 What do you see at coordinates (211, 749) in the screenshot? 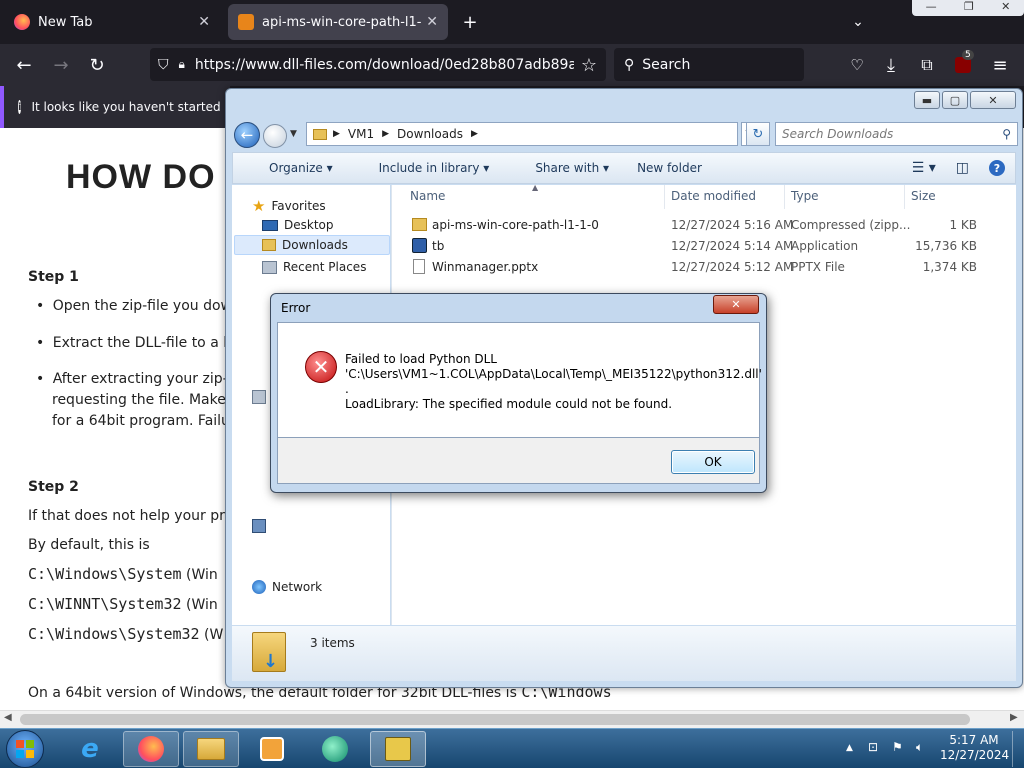
I see `explorer-icon` at bounding box center [211, 749].